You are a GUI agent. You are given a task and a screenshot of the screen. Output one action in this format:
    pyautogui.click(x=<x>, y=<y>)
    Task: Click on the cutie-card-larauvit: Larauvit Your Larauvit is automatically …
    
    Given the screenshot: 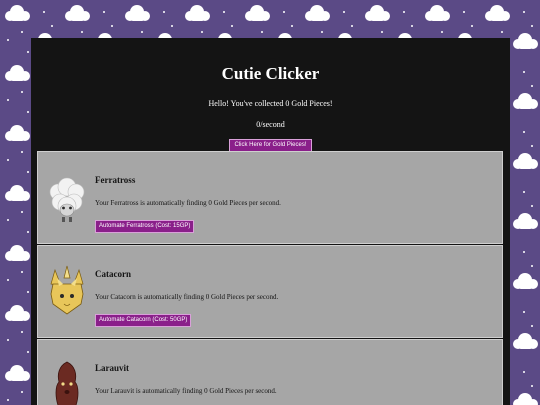 What is the action you would take?
    pyautogui.click(x=270, y=372)
    